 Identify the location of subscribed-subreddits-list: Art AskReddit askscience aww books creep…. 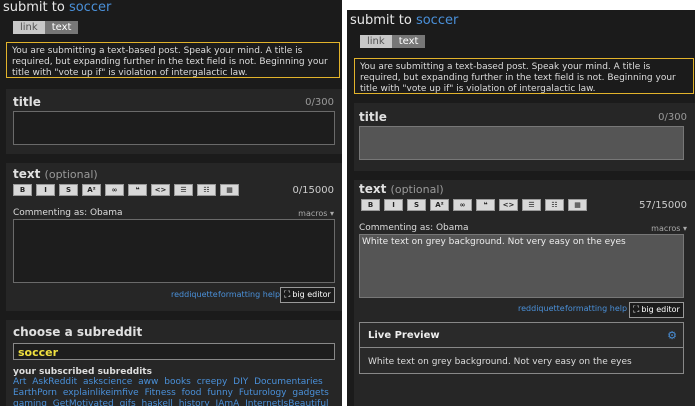
(173, 391).